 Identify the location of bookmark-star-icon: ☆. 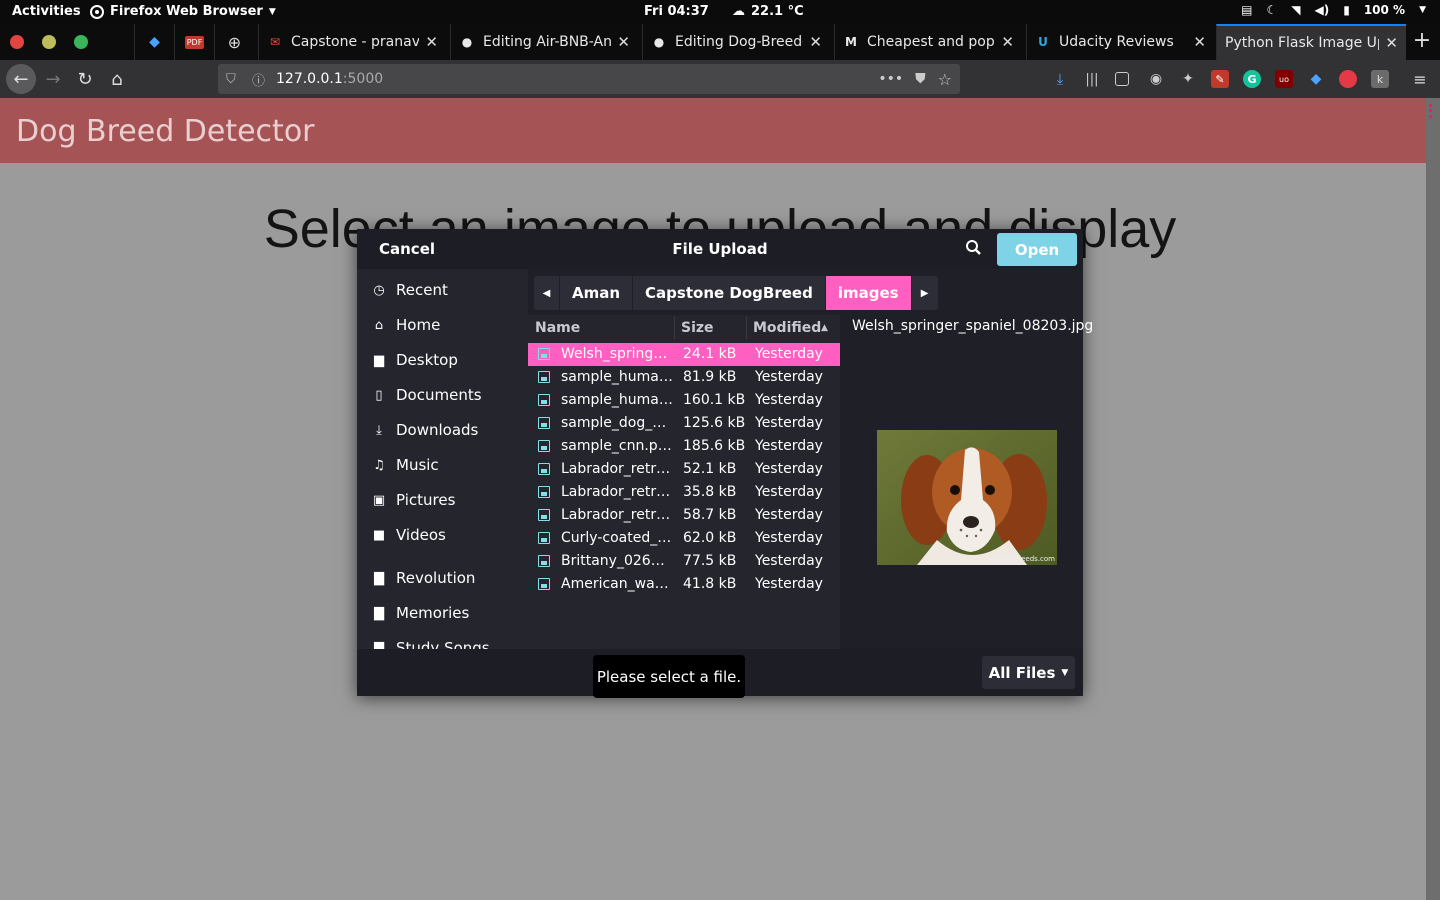
(945, 79).